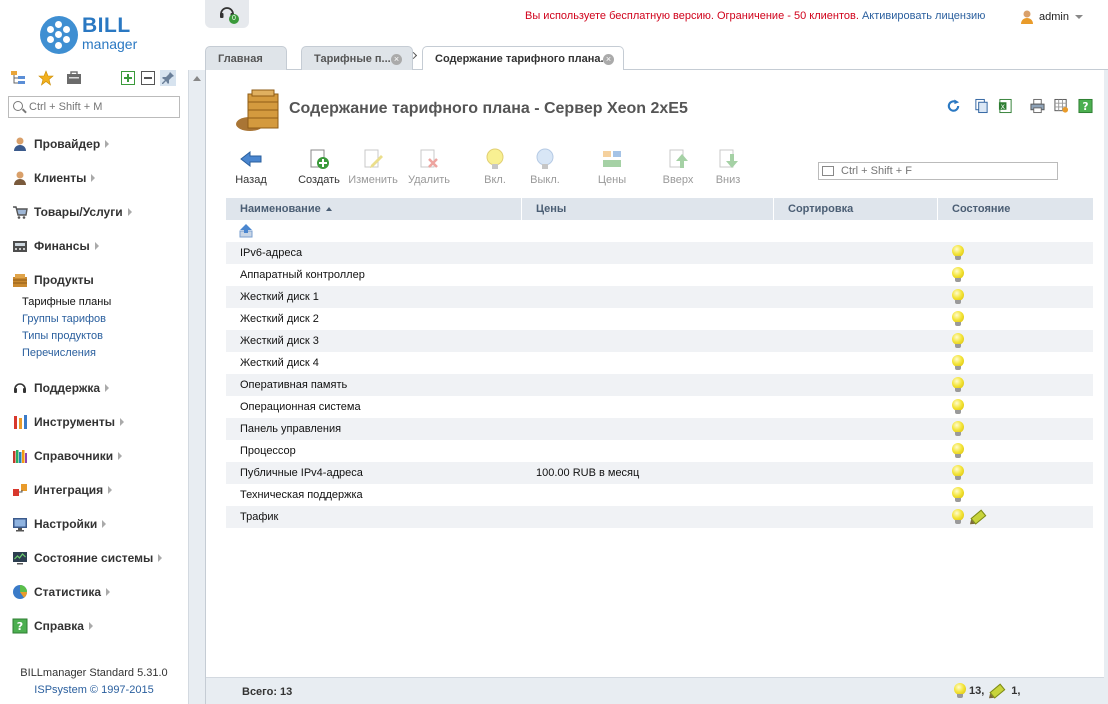 The height and width of the screenshot is (704, 1108). Describe the element at coordinates (97, 212) in the screenshot. I see `sidebar-item-goods: Товары/Услуги` at that location.